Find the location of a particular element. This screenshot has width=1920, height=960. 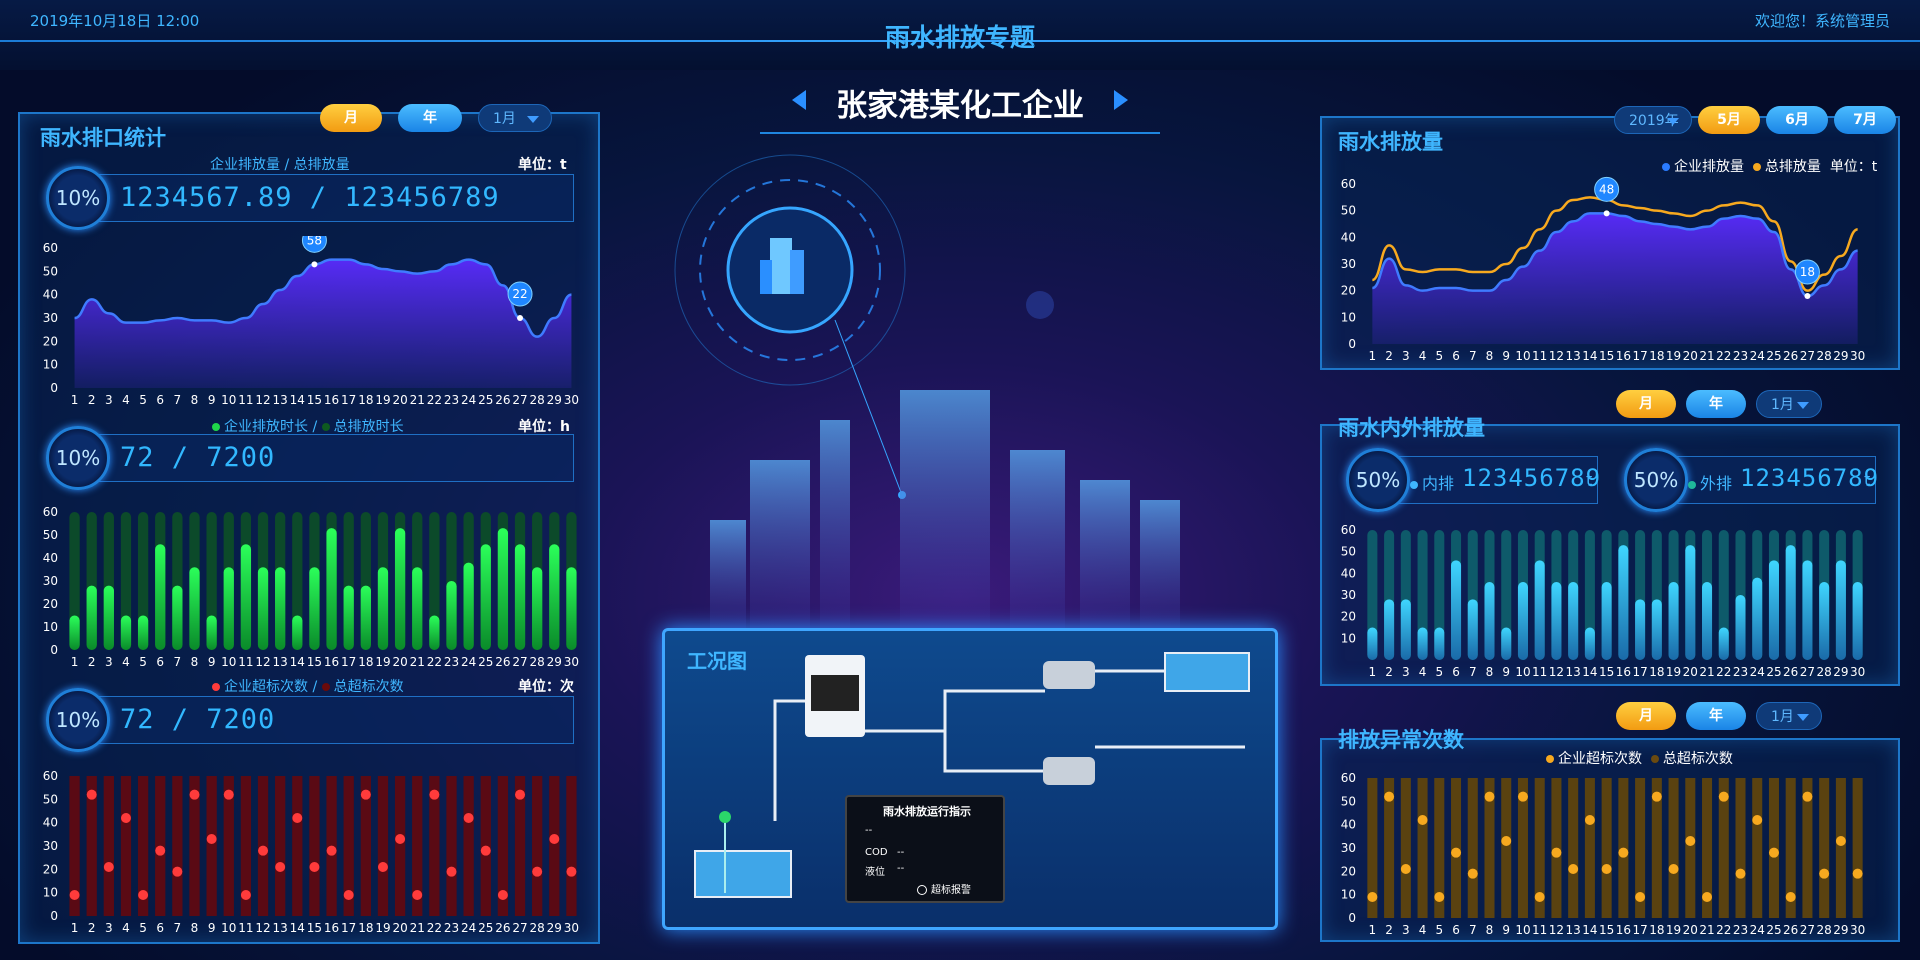

filter-month-button: 月 is located at coordinates (351, 118).